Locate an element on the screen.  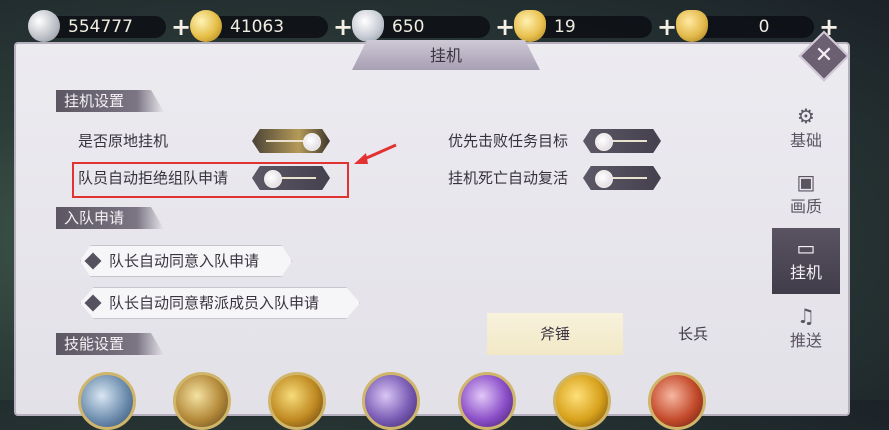
currency-value: 41063 is located at coordinates (257, 27).